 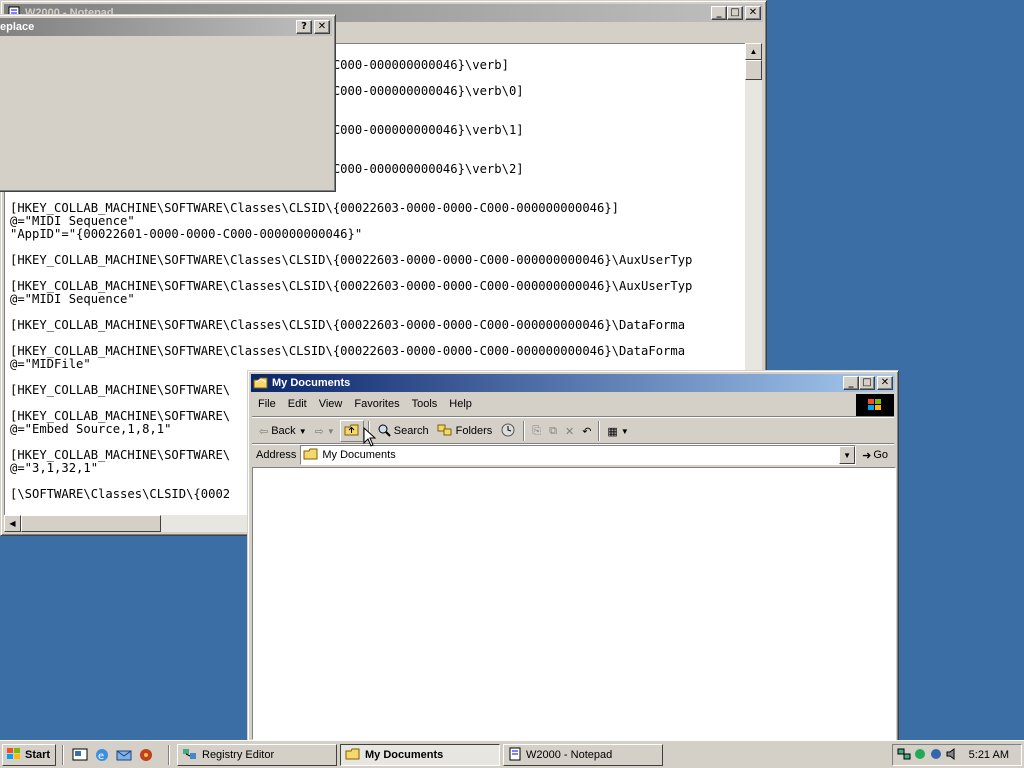 I want to click on delete-icon: ✕, so click(x=569, y=431).